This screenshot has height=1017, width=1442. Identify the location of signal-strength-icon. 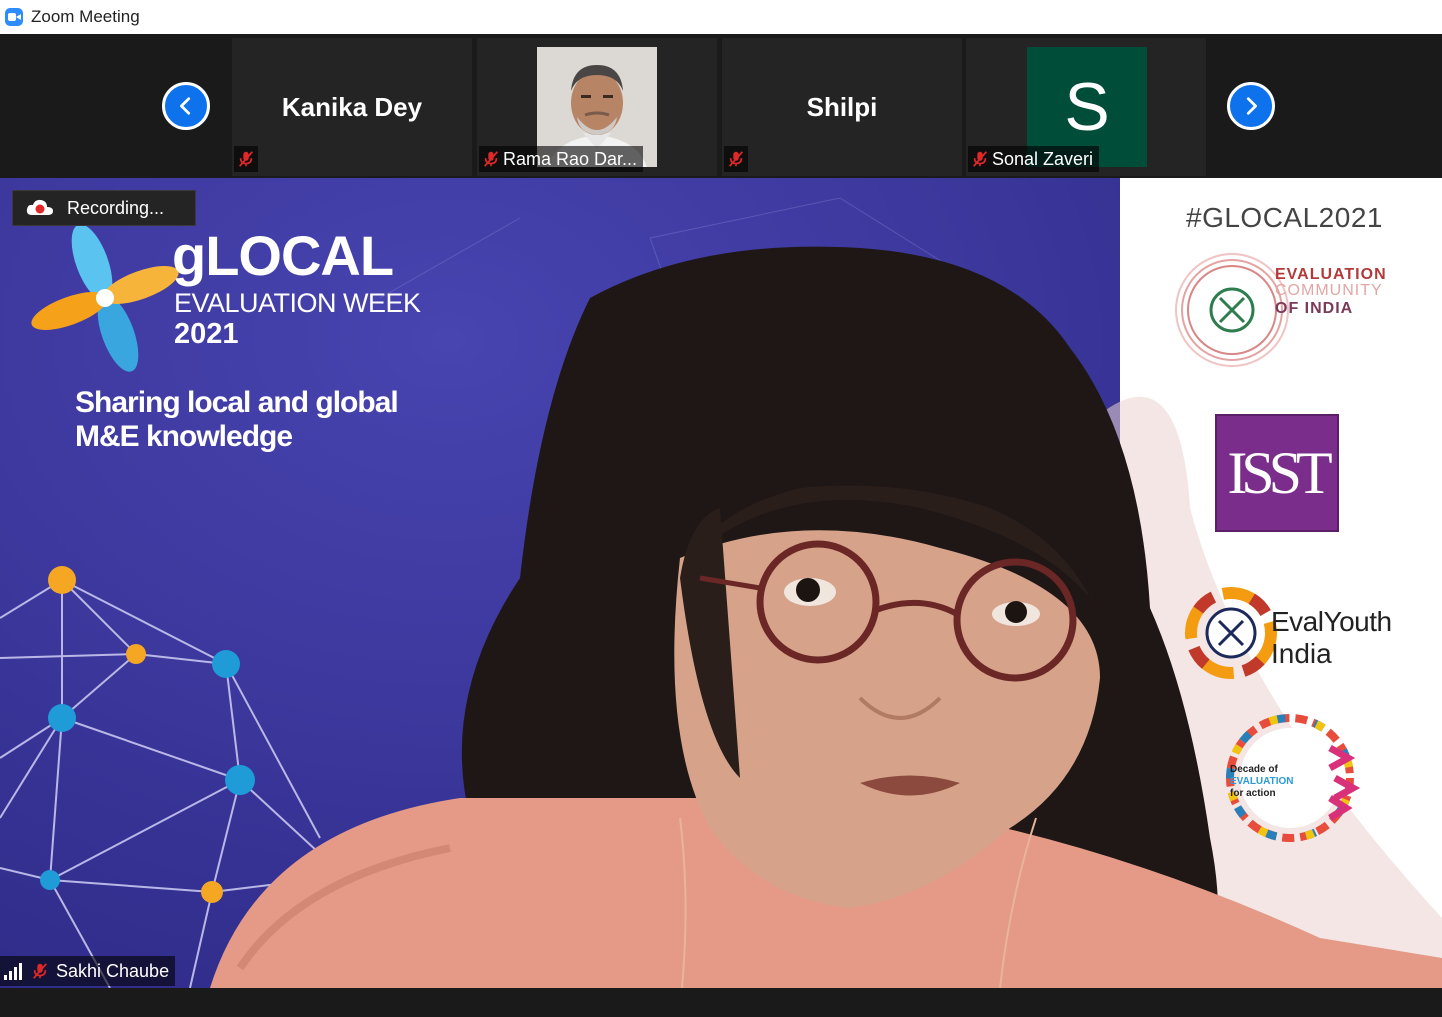
(14, 971).